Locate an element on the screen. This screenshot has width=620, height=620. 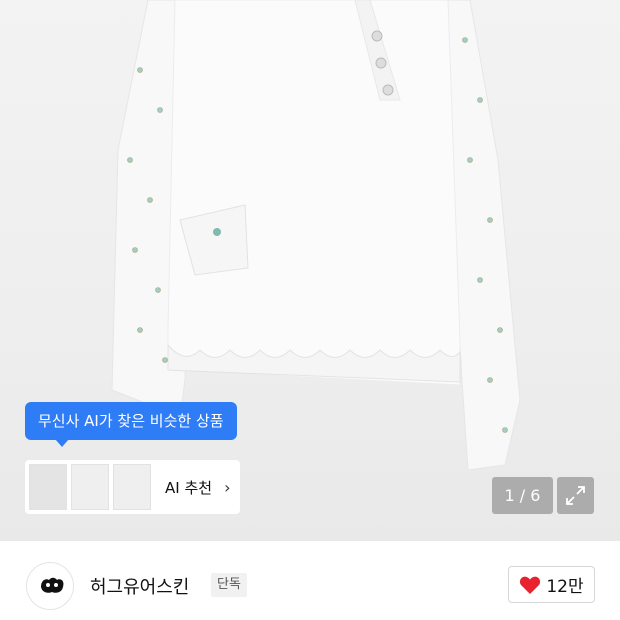
heart-icon is located at coordinates (530, 585).